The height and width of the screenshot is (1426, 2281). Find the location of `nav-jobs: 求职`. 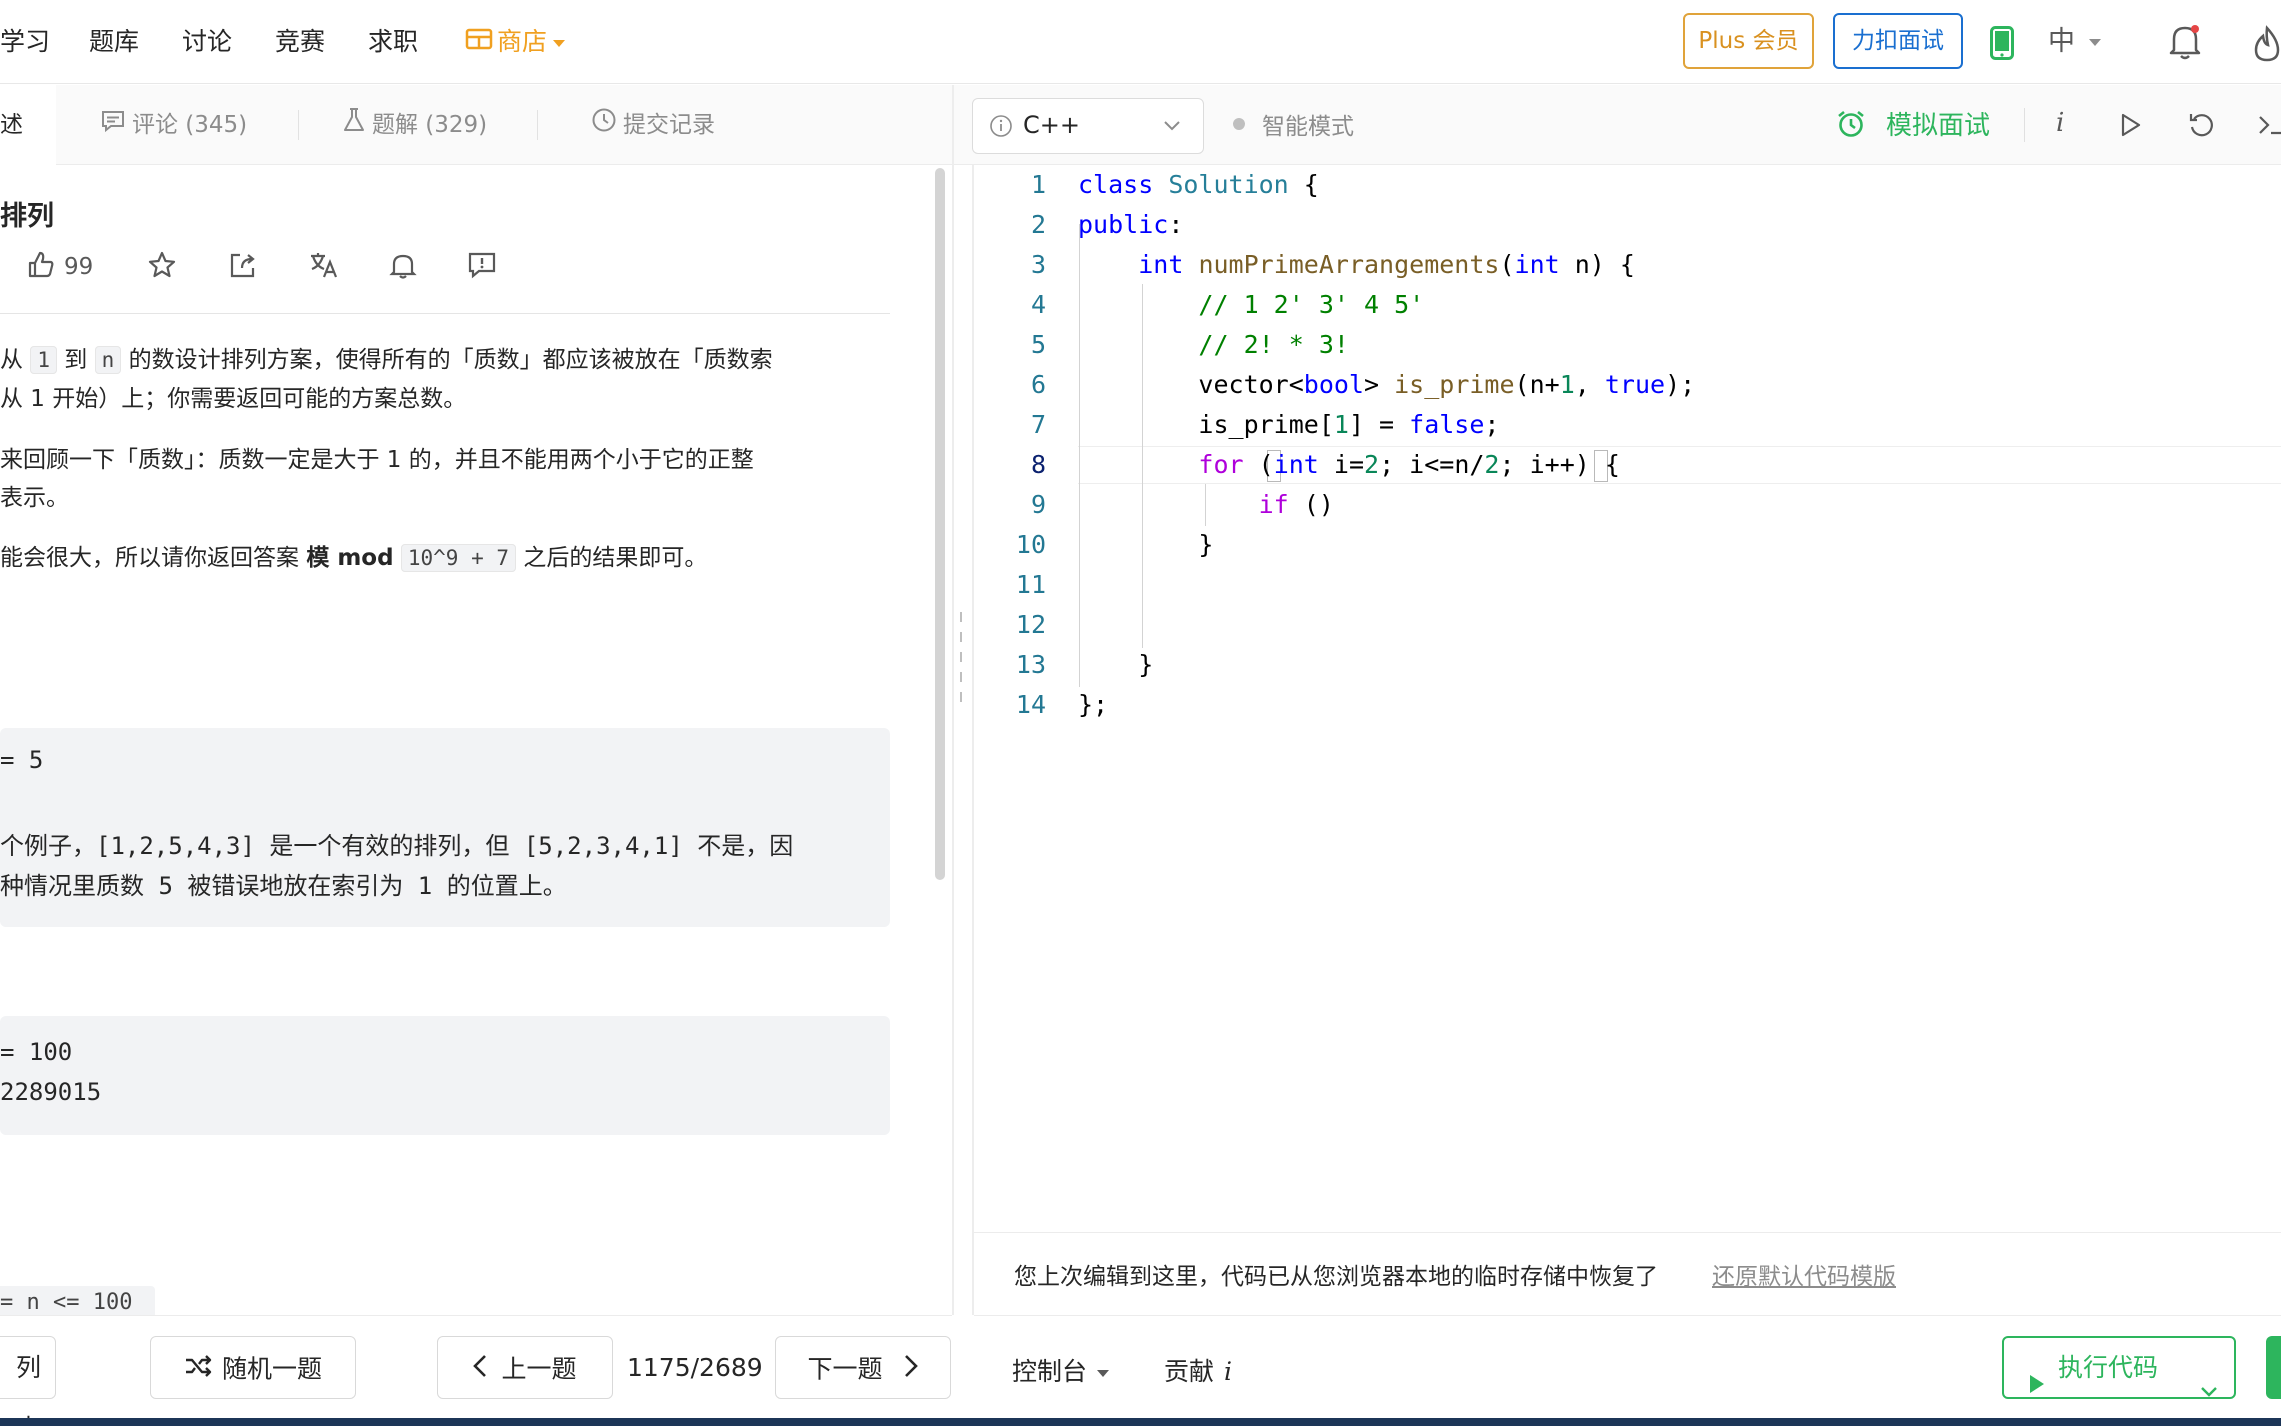

nav-jobs: 求职 is located at coordinates (393, 42).